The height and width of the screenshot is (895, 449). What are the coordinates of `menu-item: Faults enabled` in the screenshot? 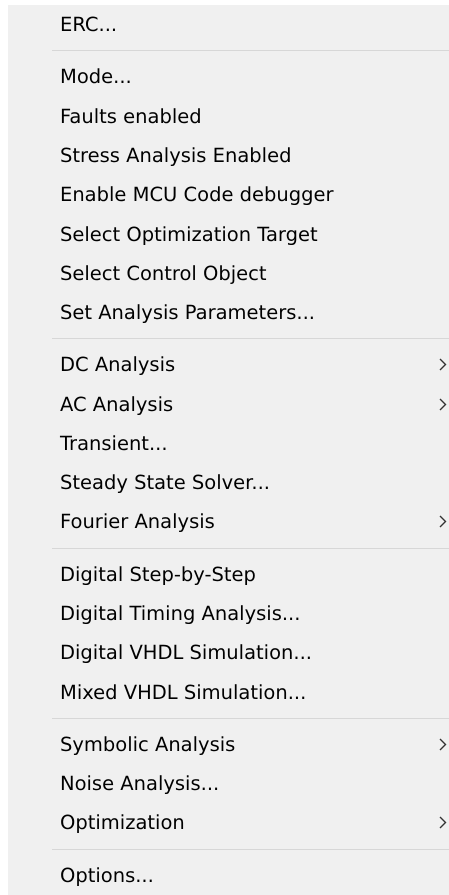 It's located at (228, 116).